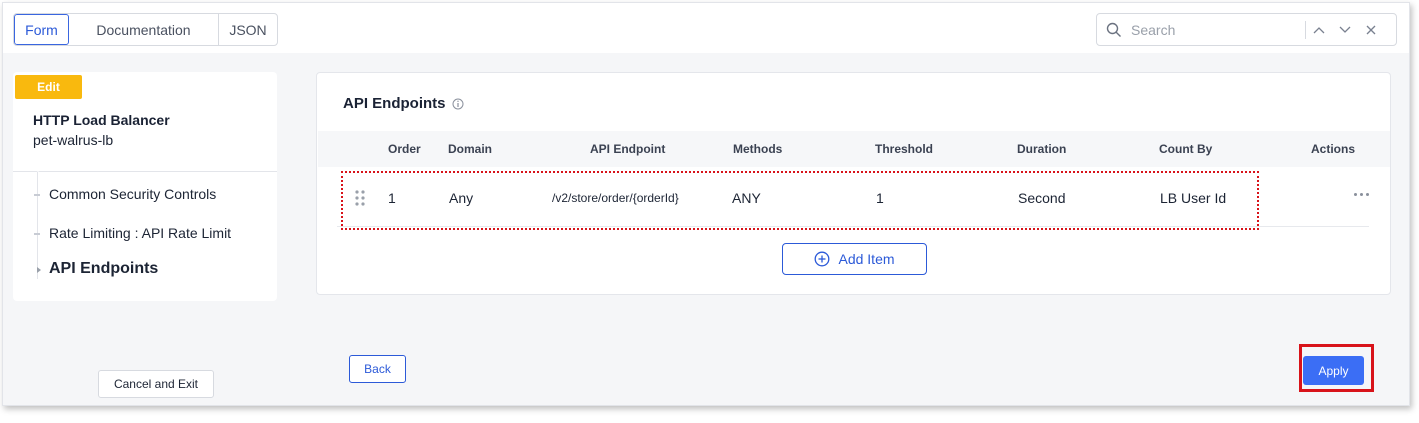  What do you see at coordinates (140, 233) in the screenshot?
I see `sidebar-item-rate-limiting: Rate Limiting : API Rate Limit` at bounding box center [140, 233].